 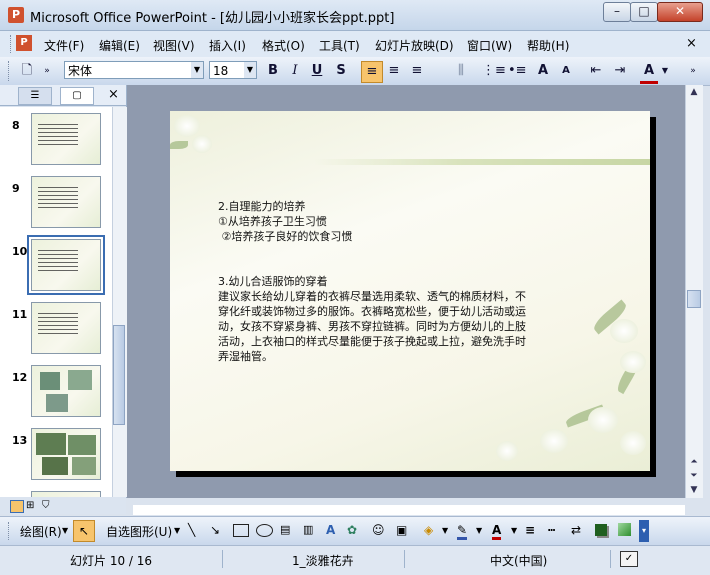 I want to click on thumbnail-scroll-thumb, so click(x=119, y=375).